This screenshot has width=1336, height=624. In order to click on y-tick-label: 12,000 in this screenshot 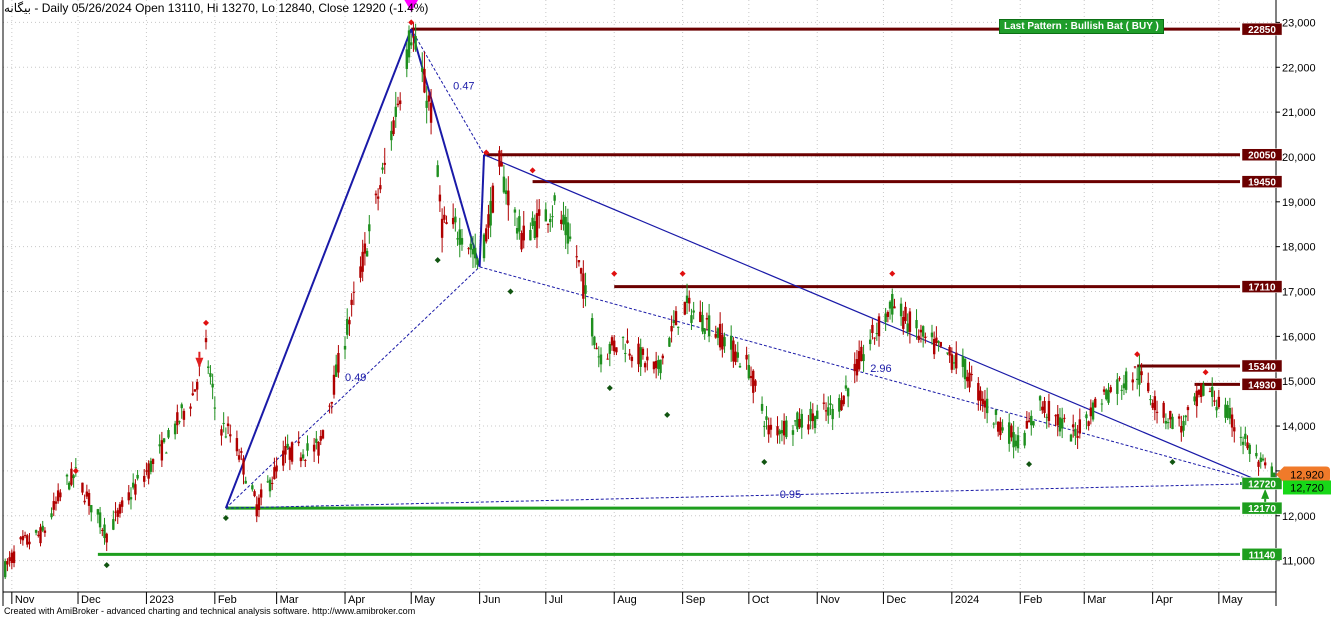, I will do `click(1299, 517)`.